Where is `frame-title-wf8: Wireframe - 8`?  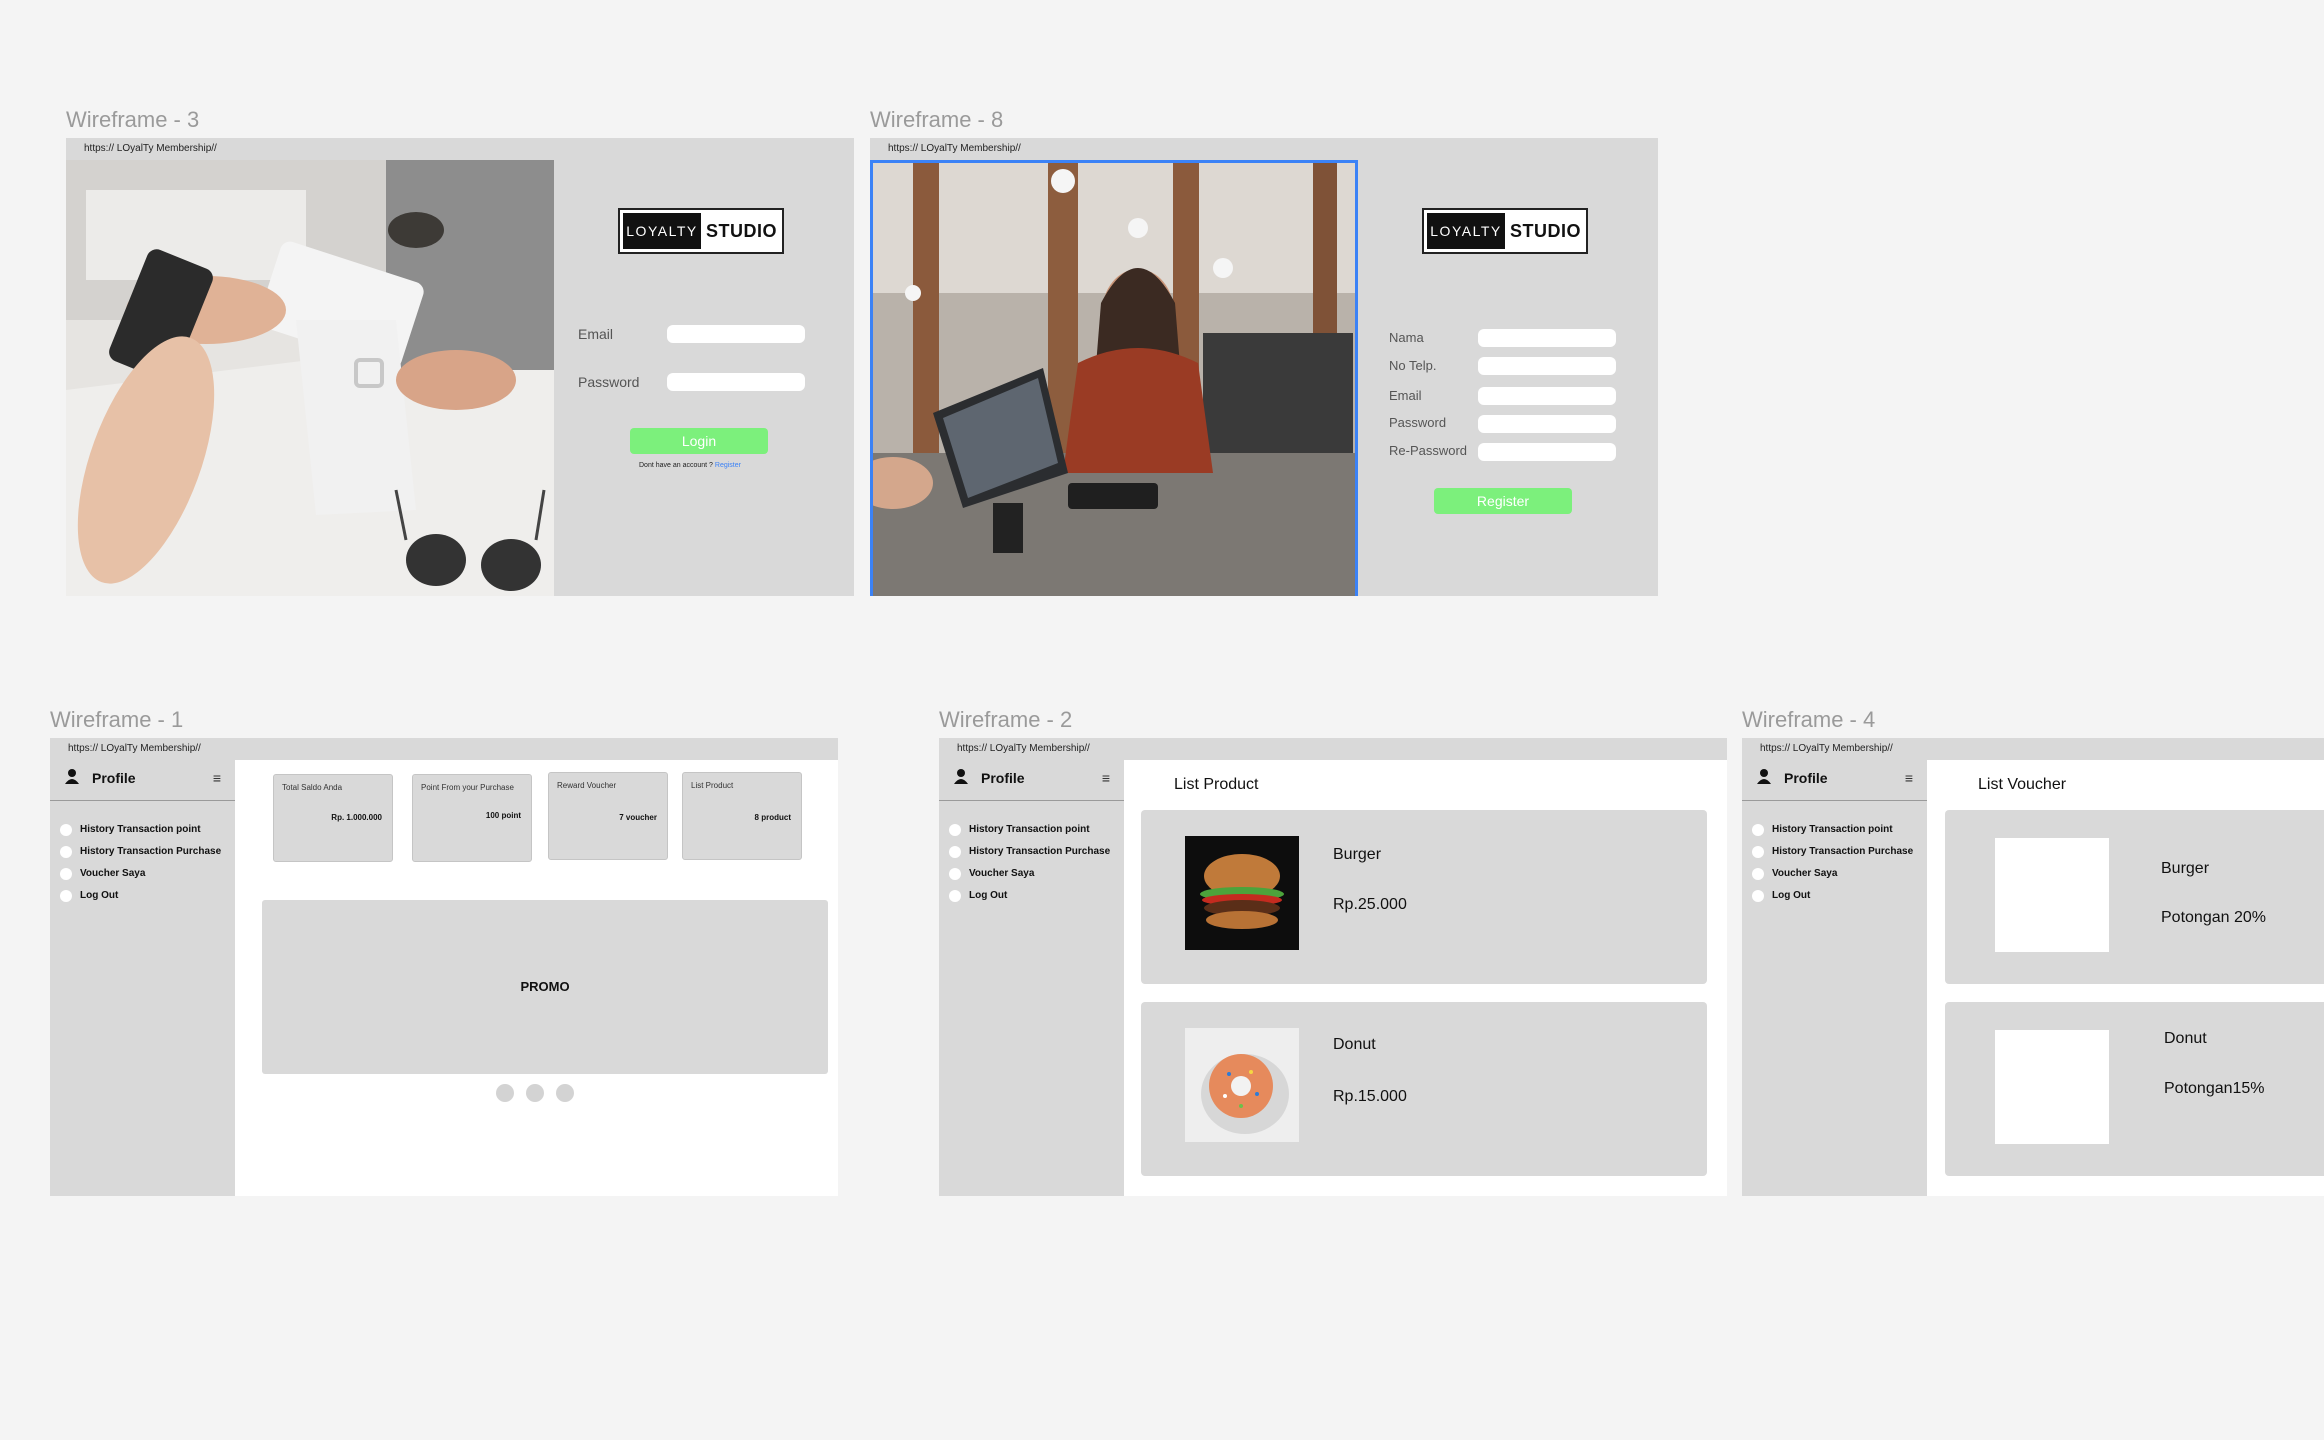
frame-title-wf8: Wireframe - 8 is located at coordinates (937, 119).